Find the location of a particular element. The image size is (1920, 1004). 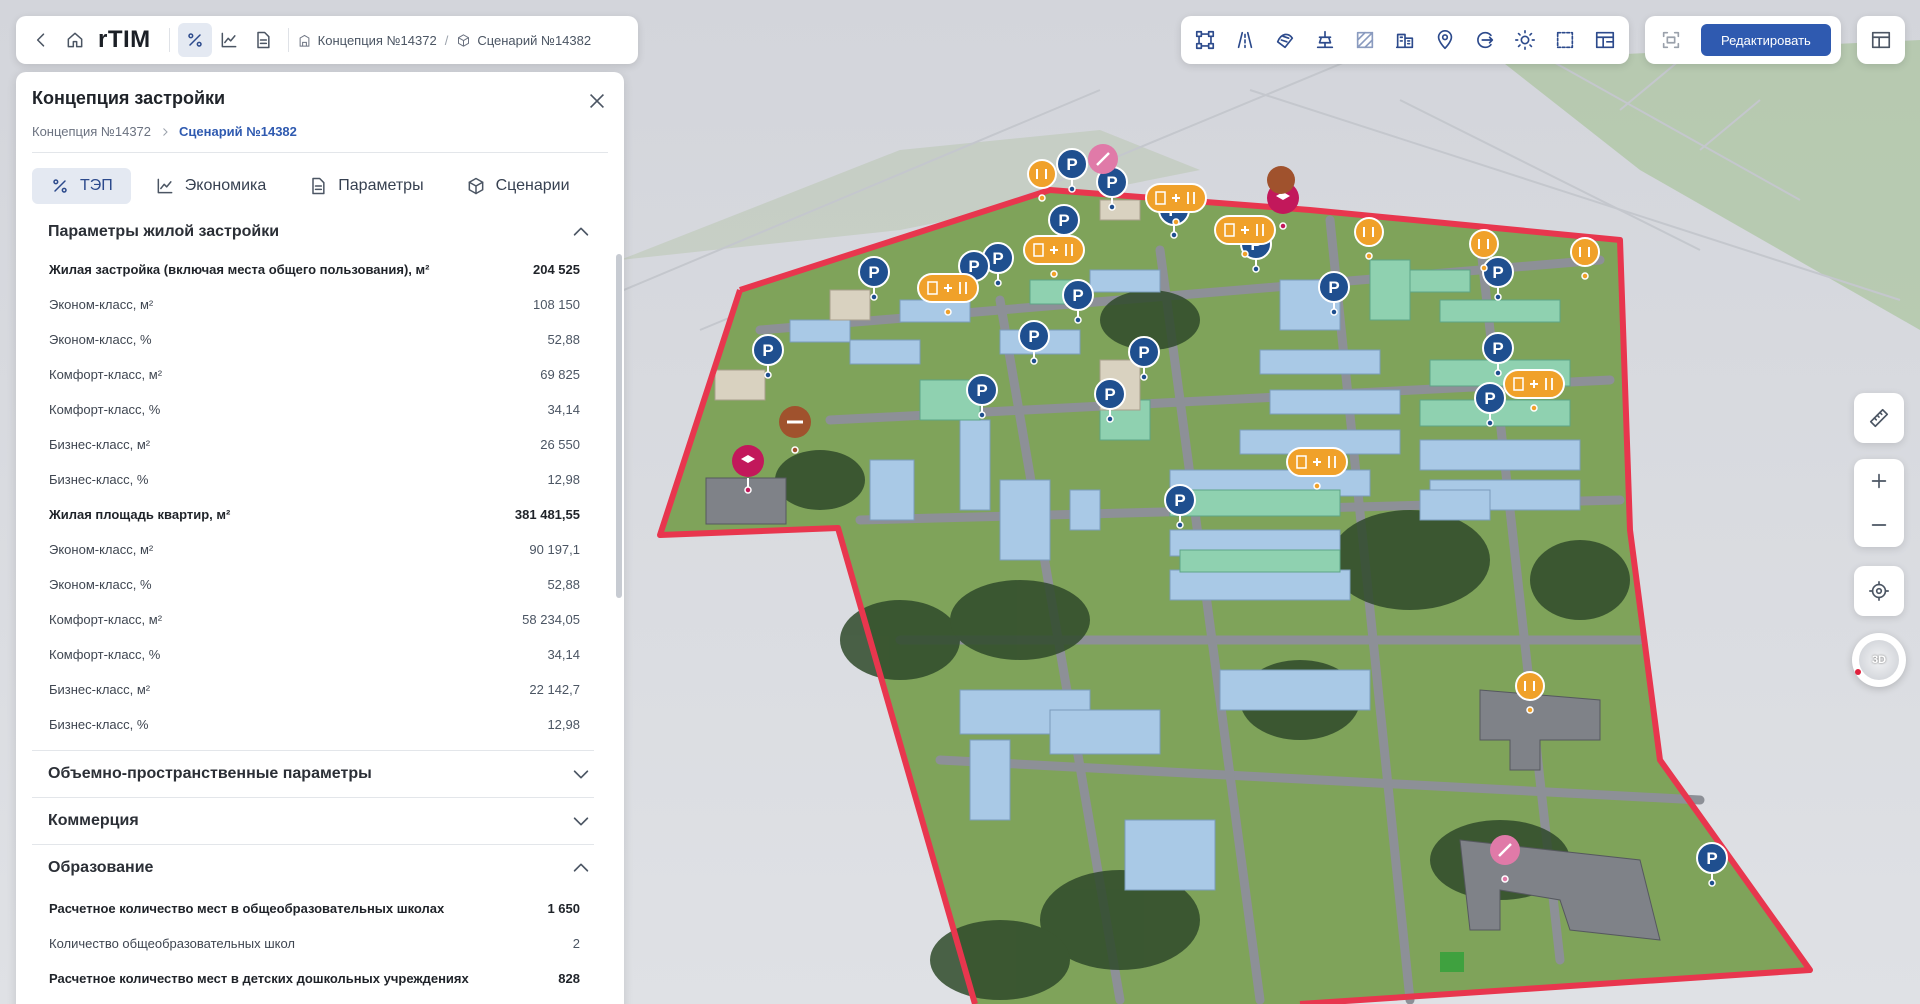

section-header: Объемно-пространственные параметры is located at coordinates (313, 774).